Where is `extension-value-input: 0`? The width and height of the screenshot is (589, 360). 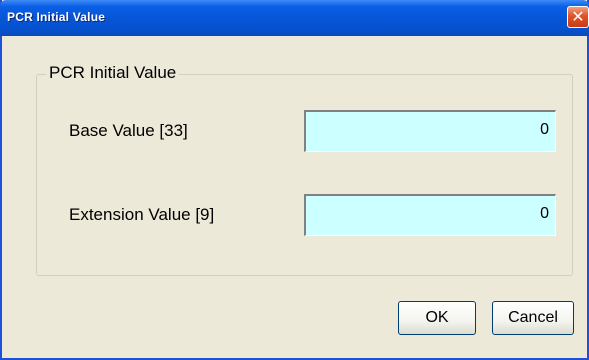
extension-value-input: 0 is located at coordinates (430, 215).